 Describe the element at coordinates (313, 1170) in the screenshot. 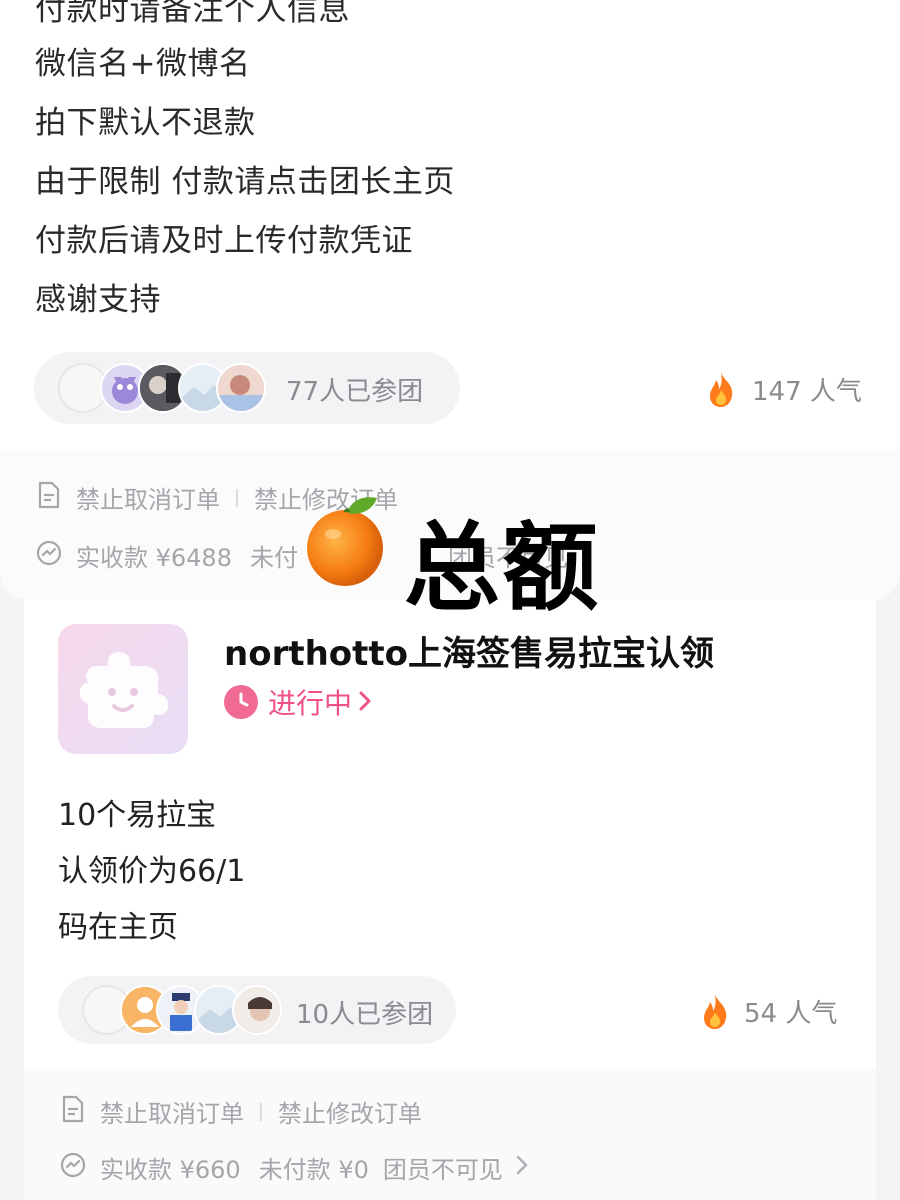

I see `unpaid-amount: 未付款 ¥0` at that location.